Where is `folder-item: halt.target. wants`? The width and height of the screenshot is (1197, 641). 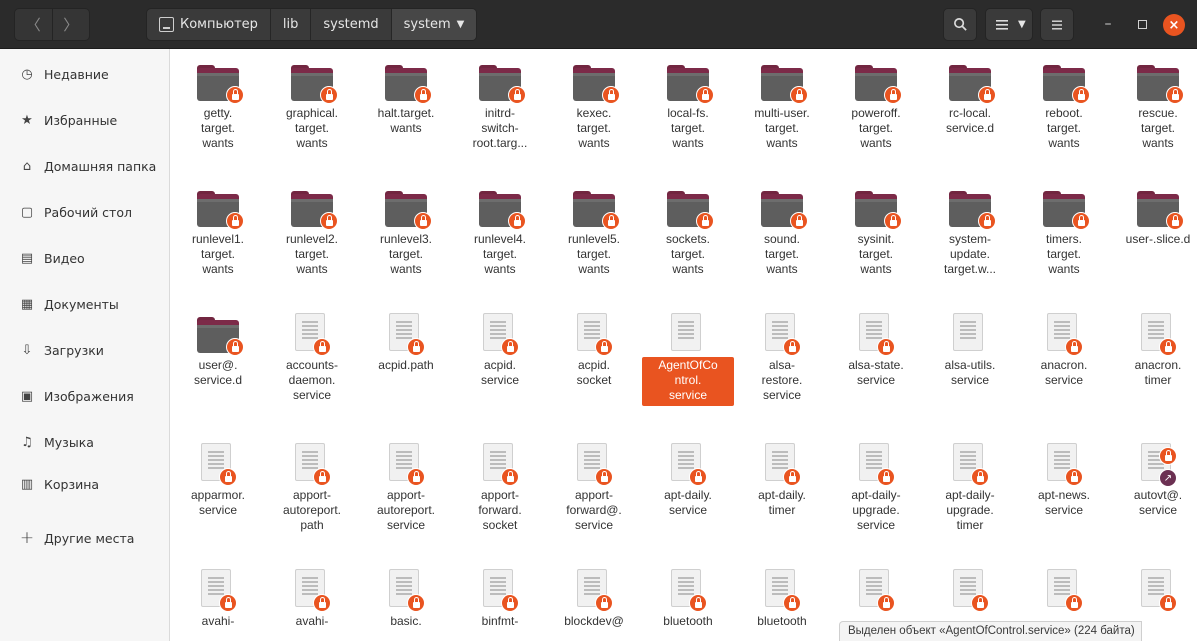 folder-item: halt.target. wants is located at coordinates (406, 99).